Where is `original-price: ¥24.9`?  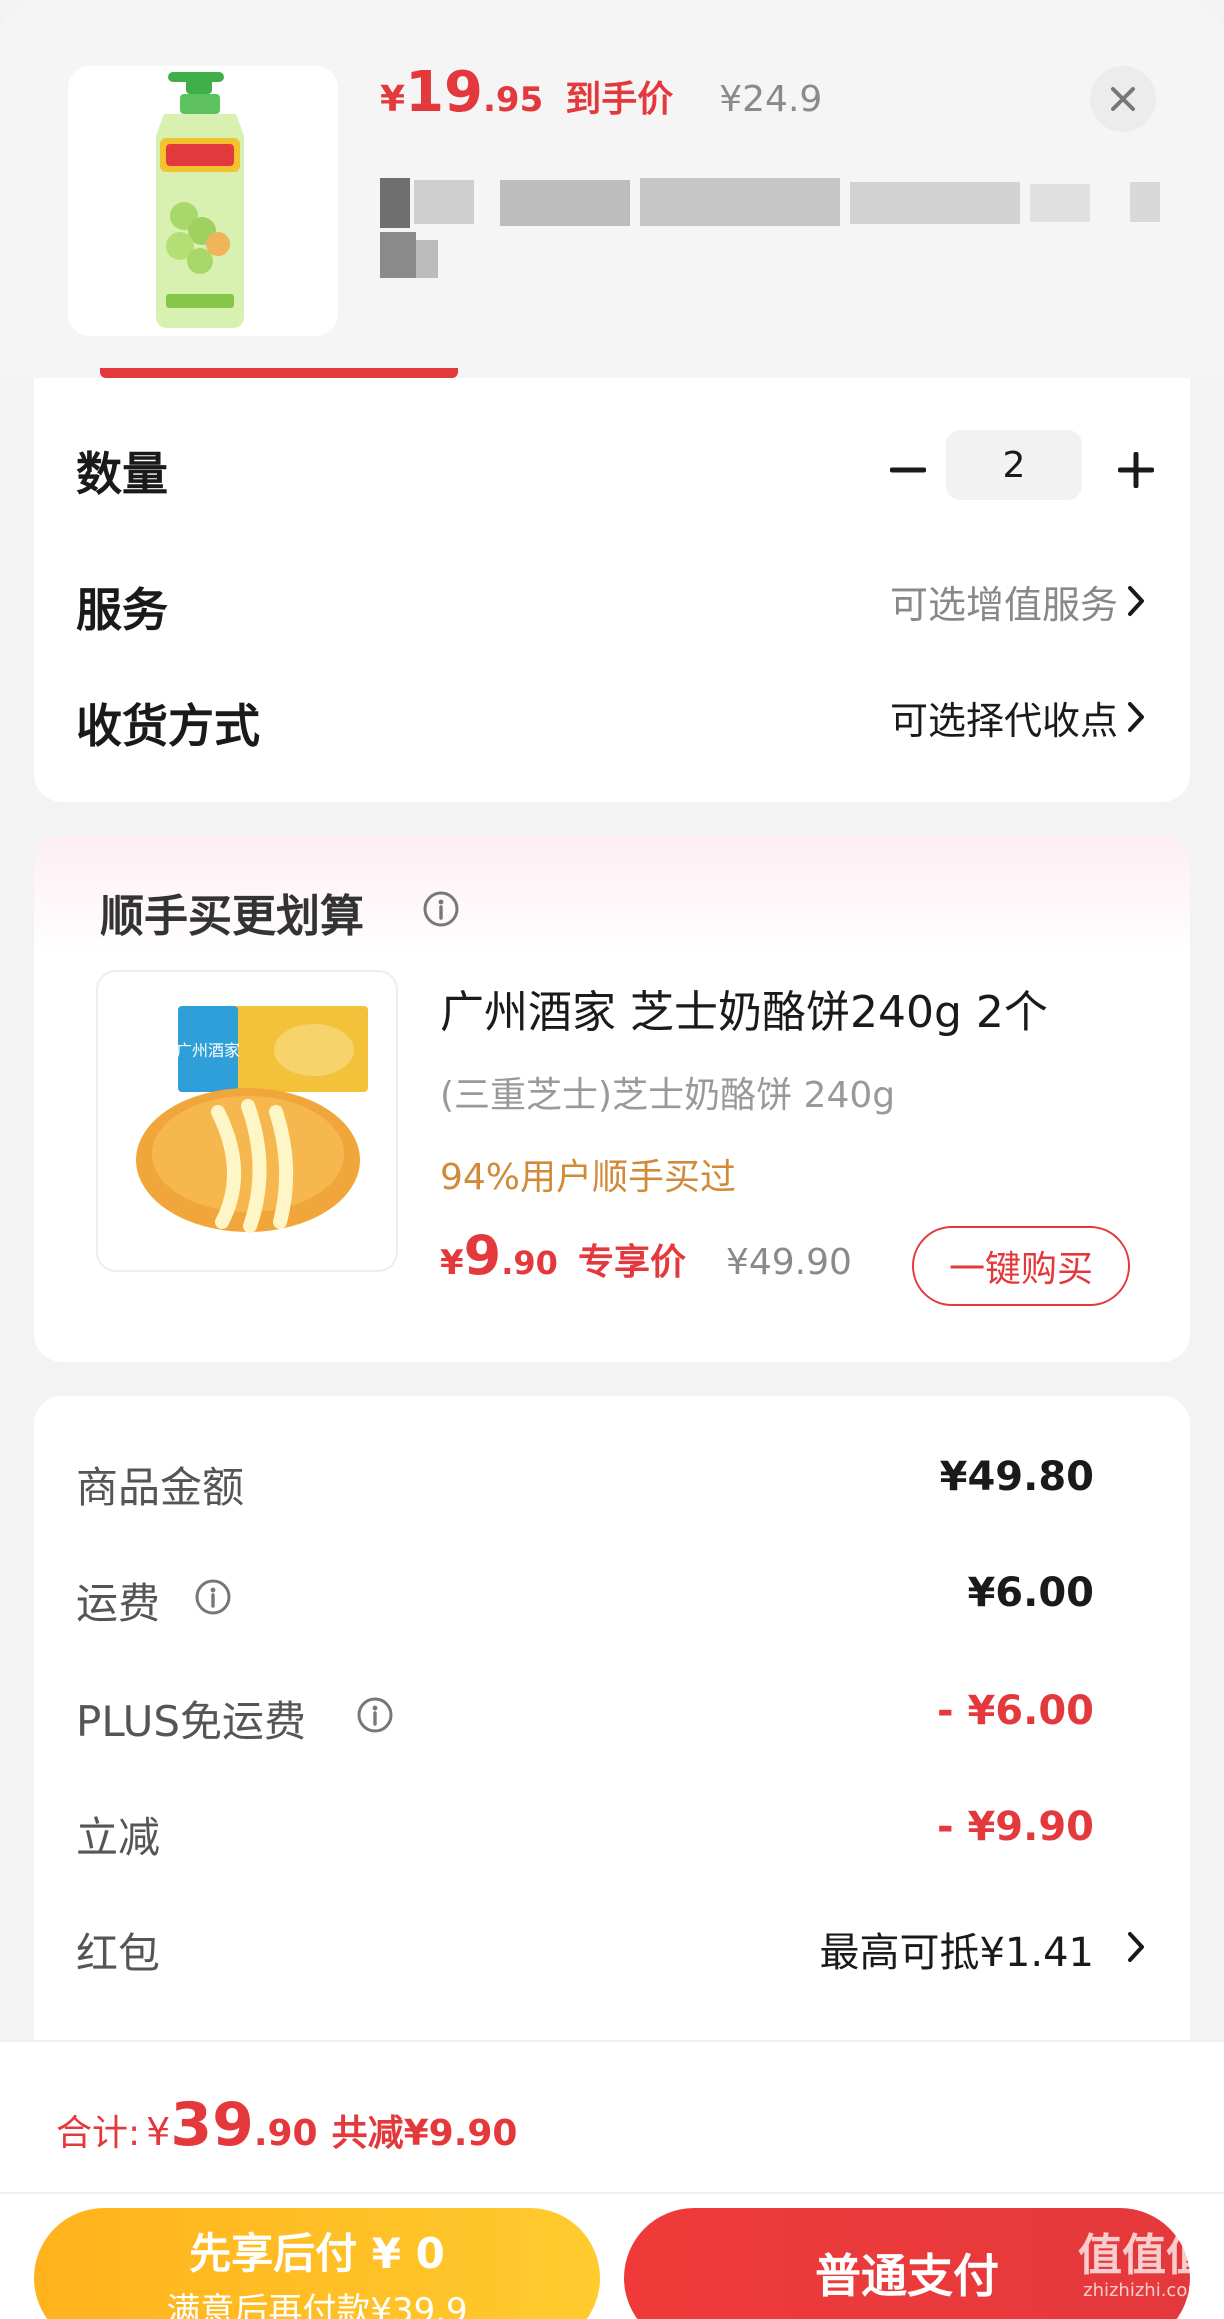
original-price: ¥24.9 is located at coordinates (771, 99).